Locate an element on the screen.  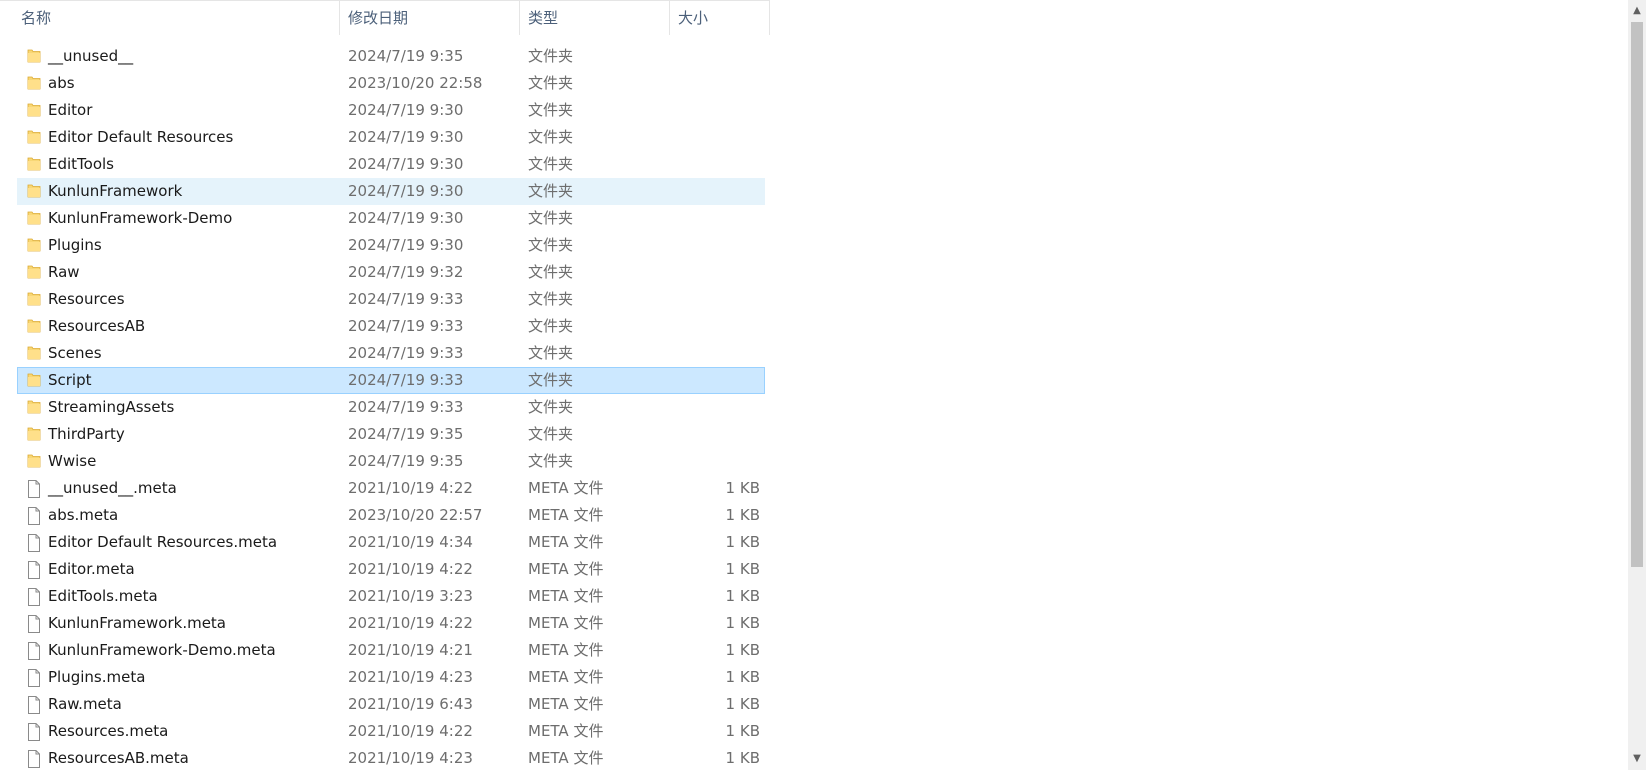
column-header-size: 大小 is located at coordinates (720, 18).